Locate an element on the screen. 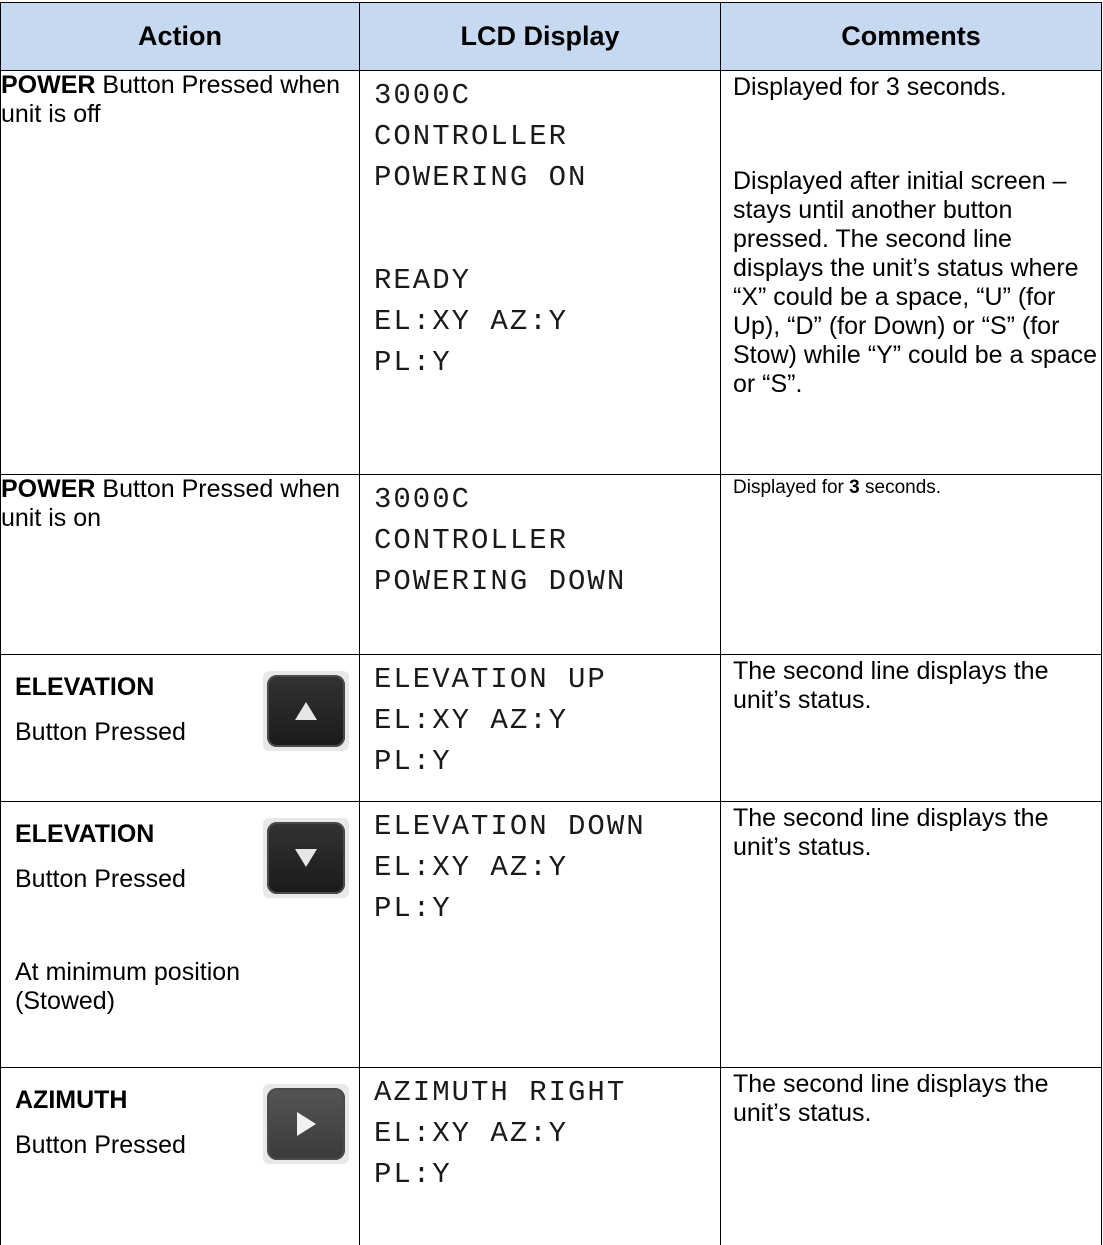 The width and height of the screenshot is (1103, 1245). lcd-text: ELEVATION DOWN EL:XY AZ:Y PL:Y is located at coordinates (510, 867).